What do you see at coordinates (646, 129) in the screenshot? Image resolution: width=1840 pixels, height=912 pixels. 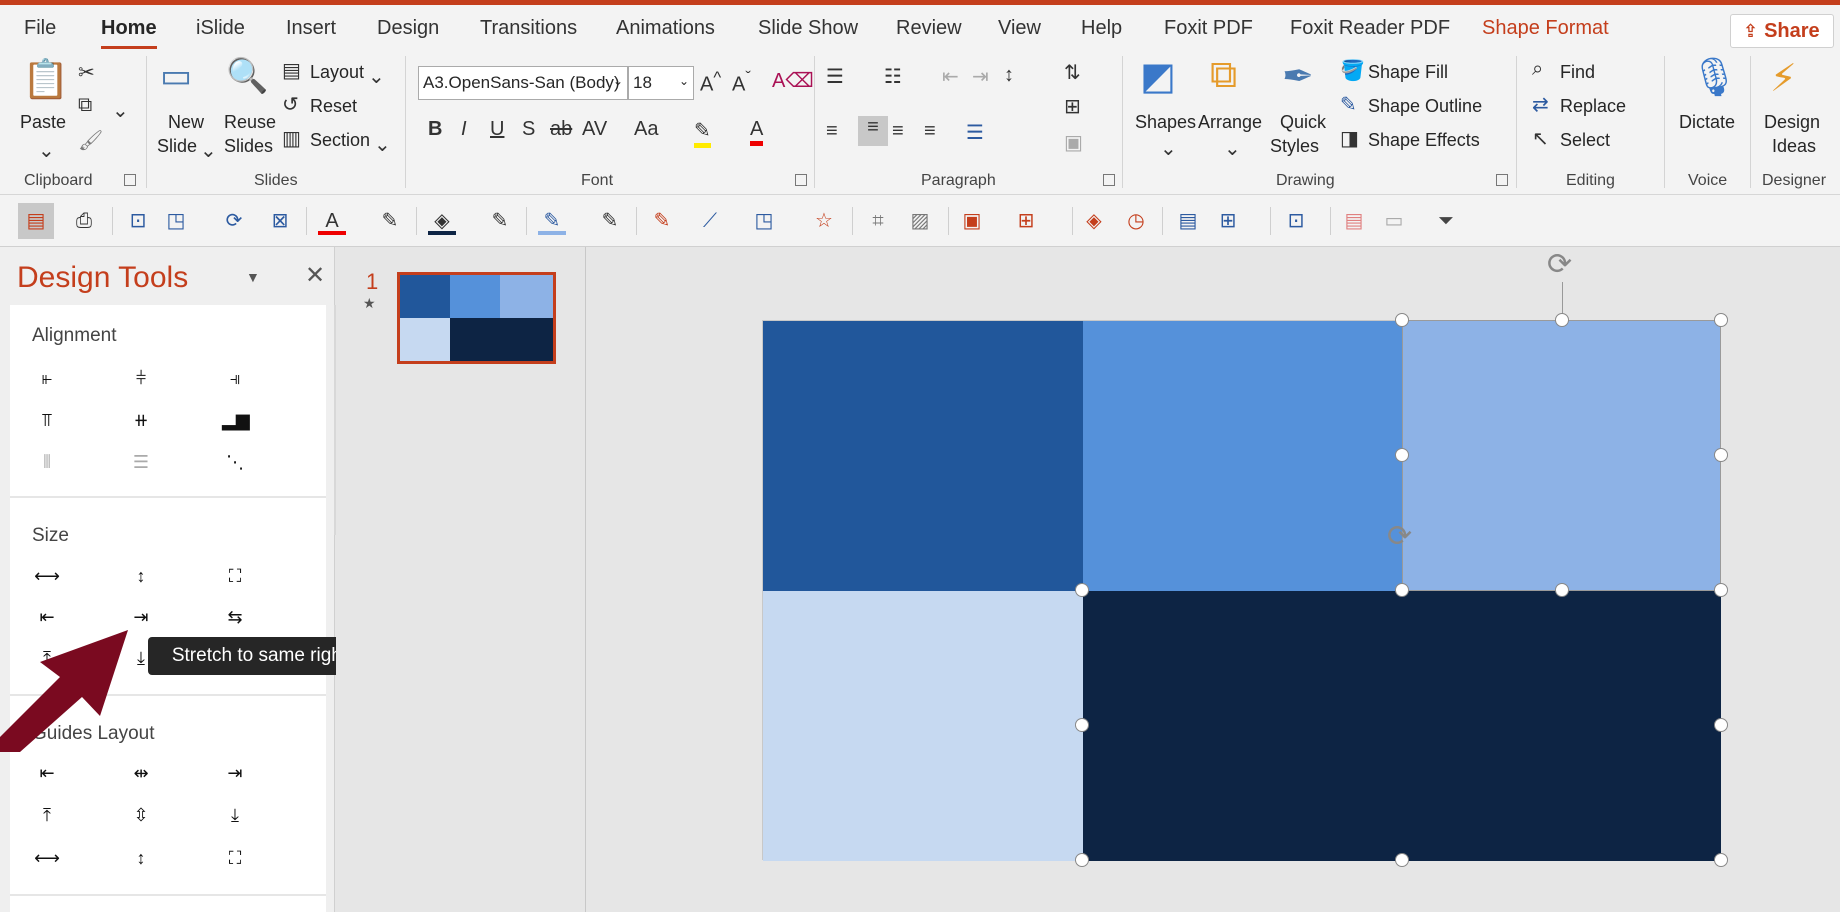 I see `change-case-icon: Aa` at bounding box center [646, 129].